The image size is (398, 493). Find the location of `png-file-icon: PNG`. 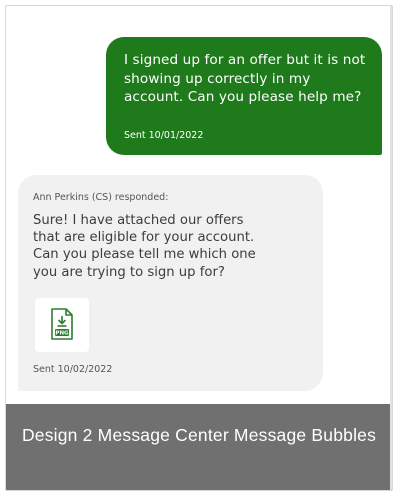

png-file-icon: PNG is located at coordinates (62, 324).